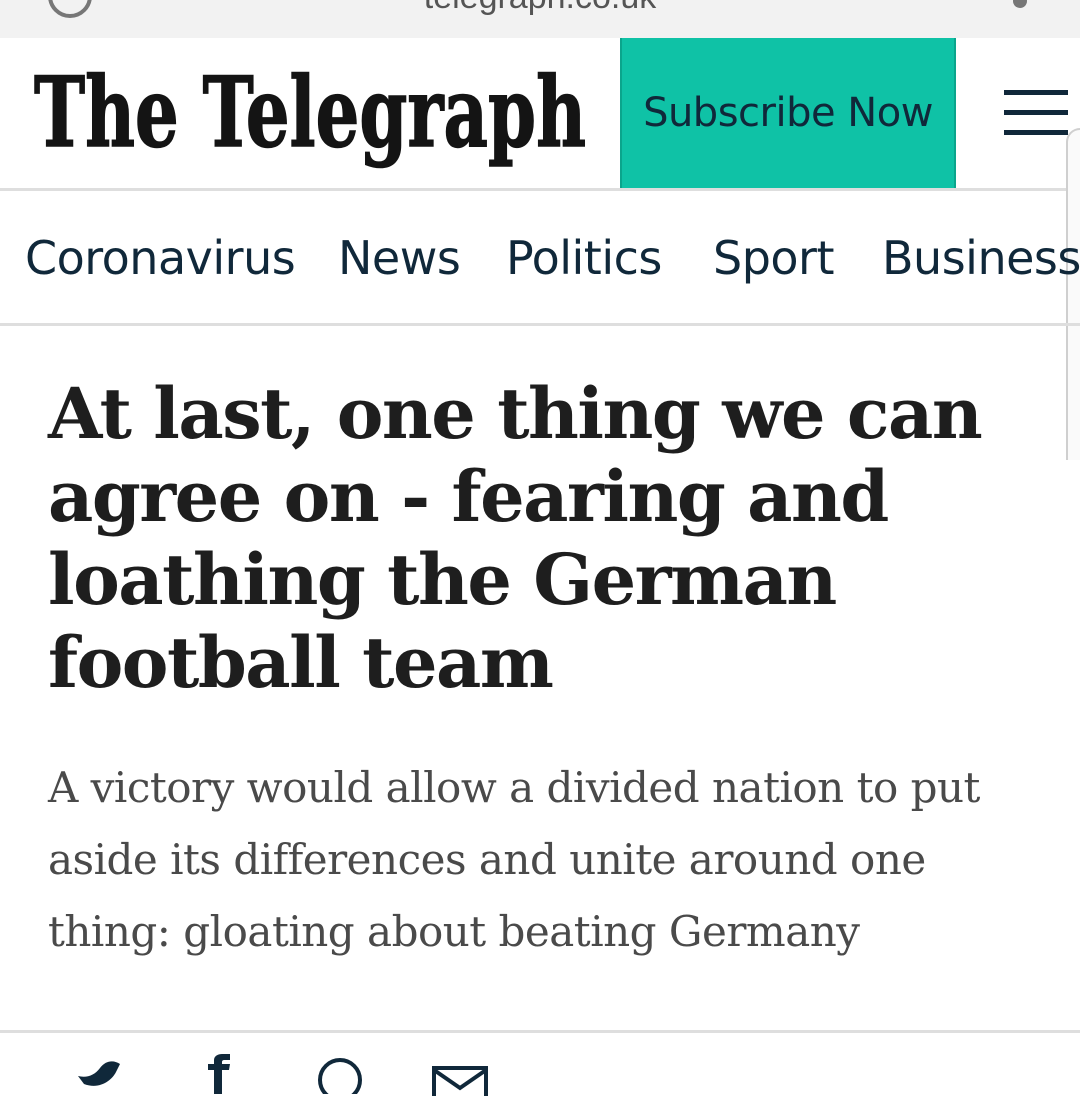 This screenshot has height=1106, width=1080. I want to click on nav-item-business: Business, so click(981, 258).